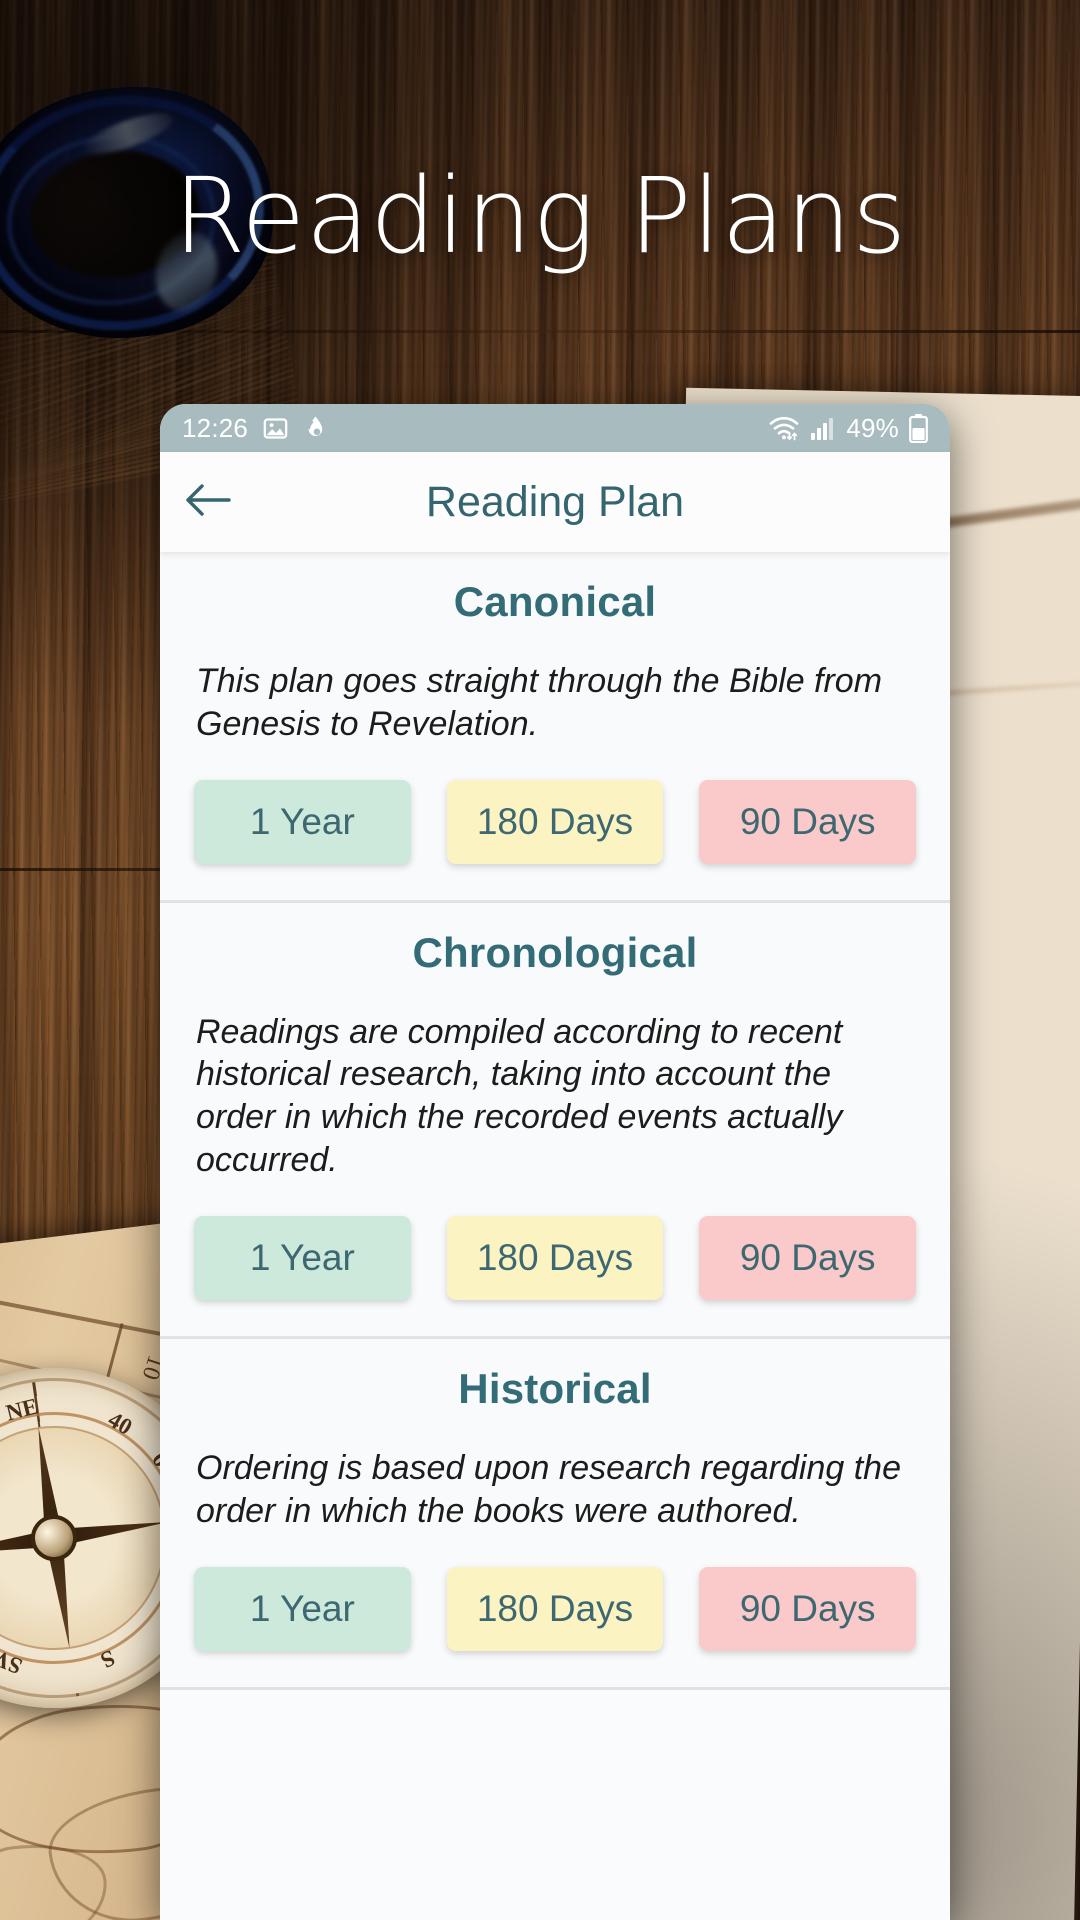  What do you see at coordinates (275, 428) in the screenshot?
I see `gallery-icon` at bounding box center [275, 428].